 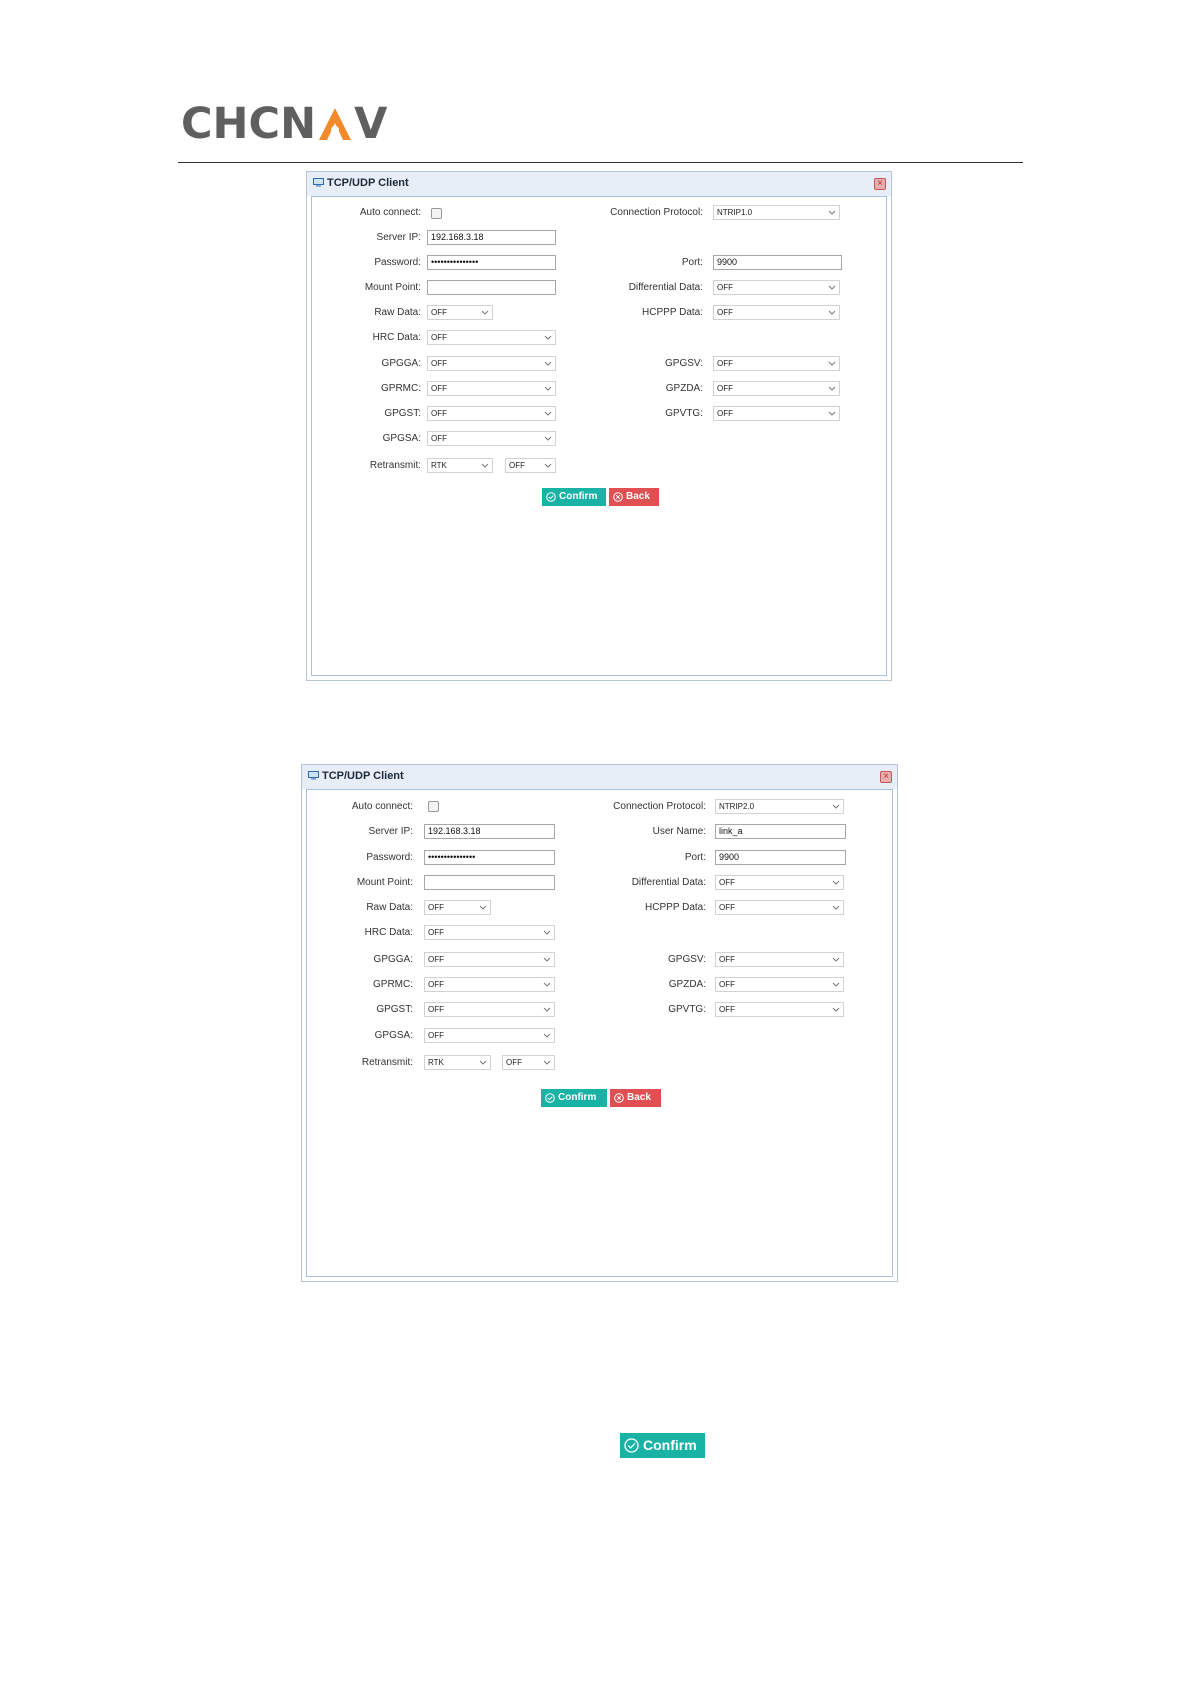 What do you see at coordinates (402, 413) in the screenshot?
I see `gpgst-label: GPGST:` at bounding box center [402, 413].